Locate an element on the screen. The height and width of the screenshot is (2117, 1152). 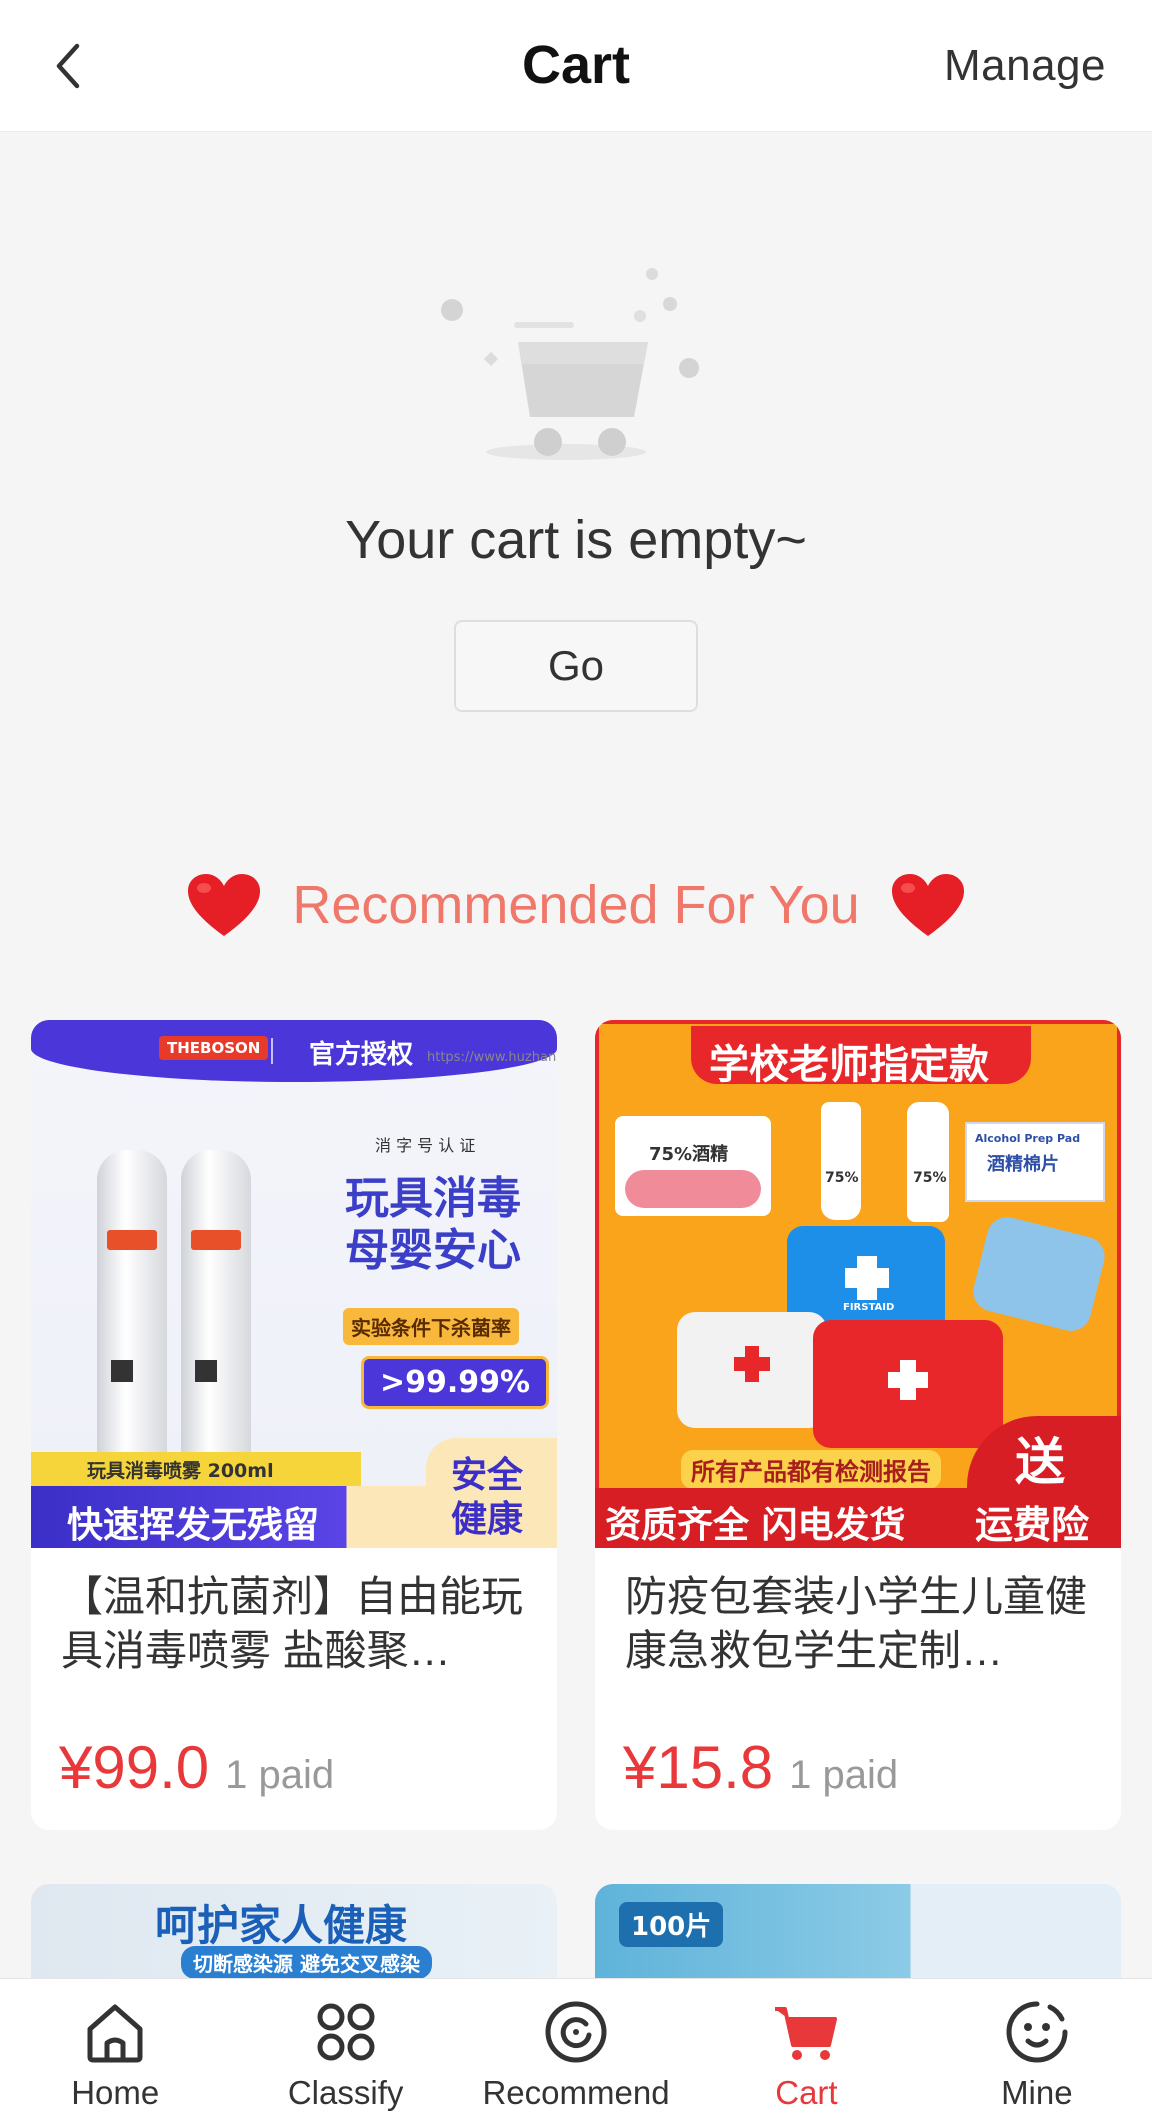
bottom-nav: Home Classify Recommend Cart Mine is located at coordinates (576, 2047).